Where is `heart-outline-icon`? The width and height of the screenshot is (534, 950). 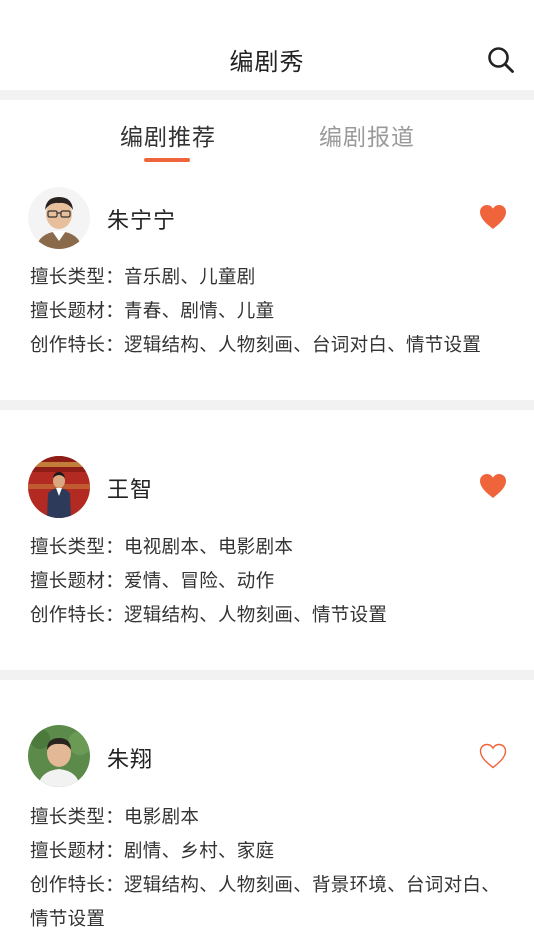 heart-outline-icon is located at coordinates (493, 756).